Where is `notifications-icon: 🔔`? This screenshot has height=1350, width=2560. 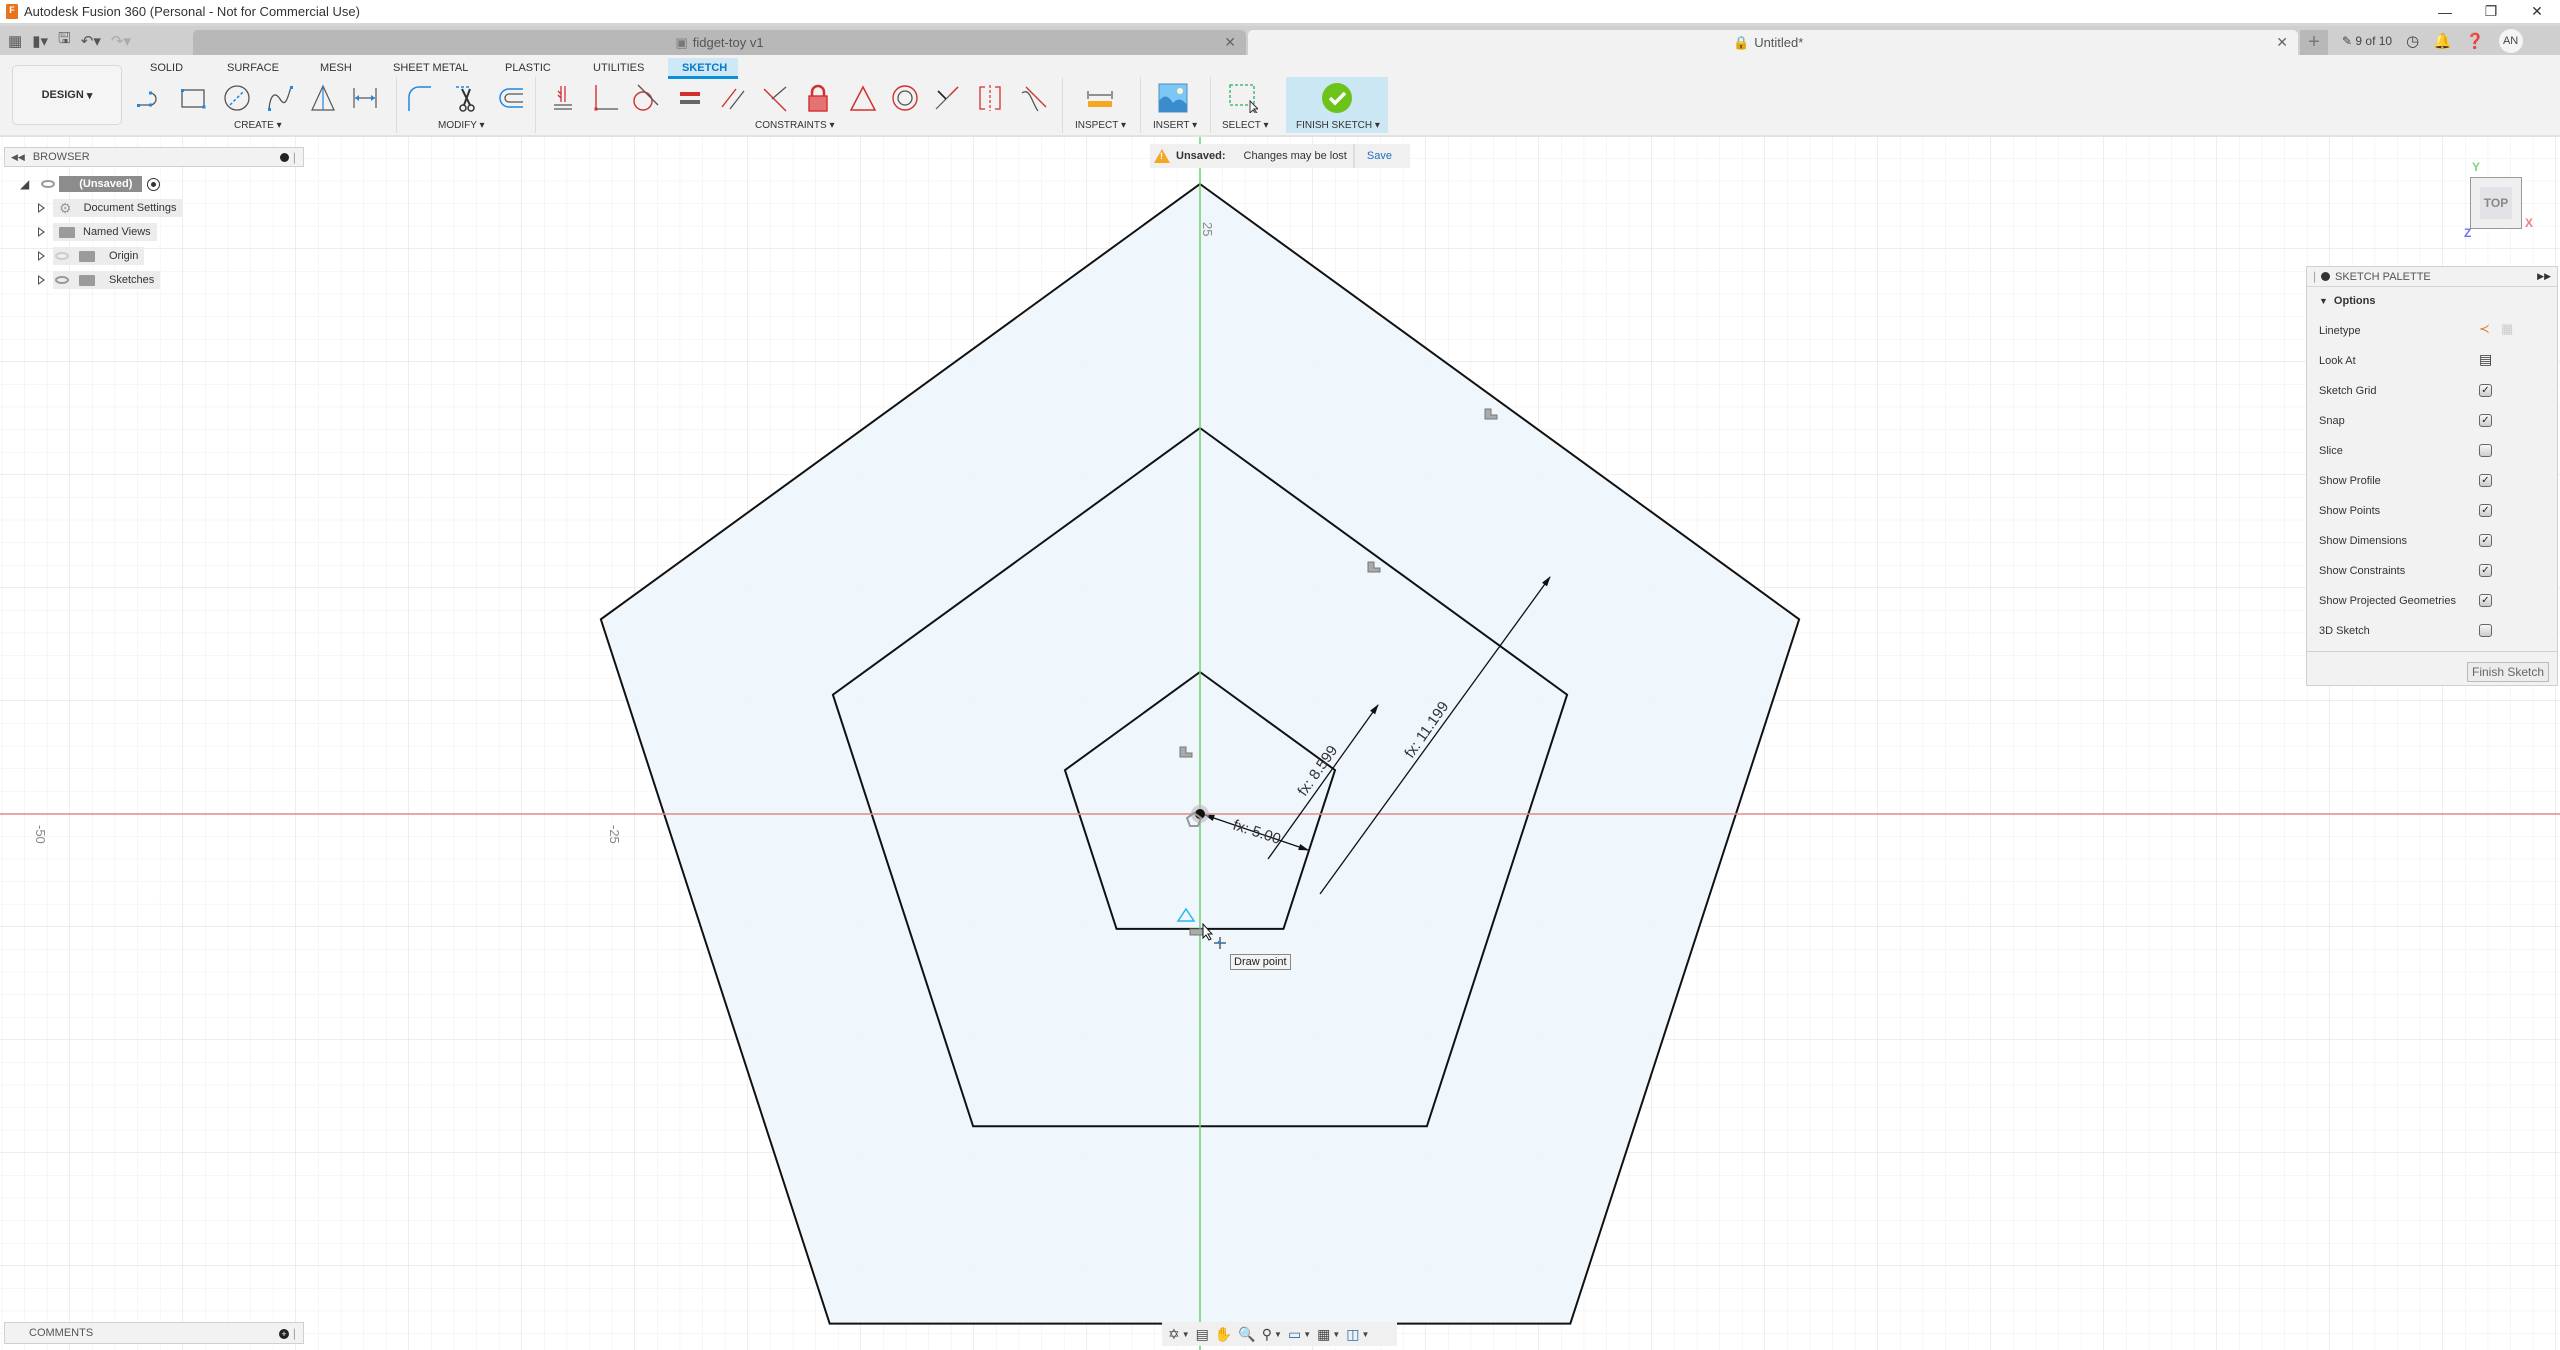 notifications-icon: 🔔 is located at coordinates (2442, 41).